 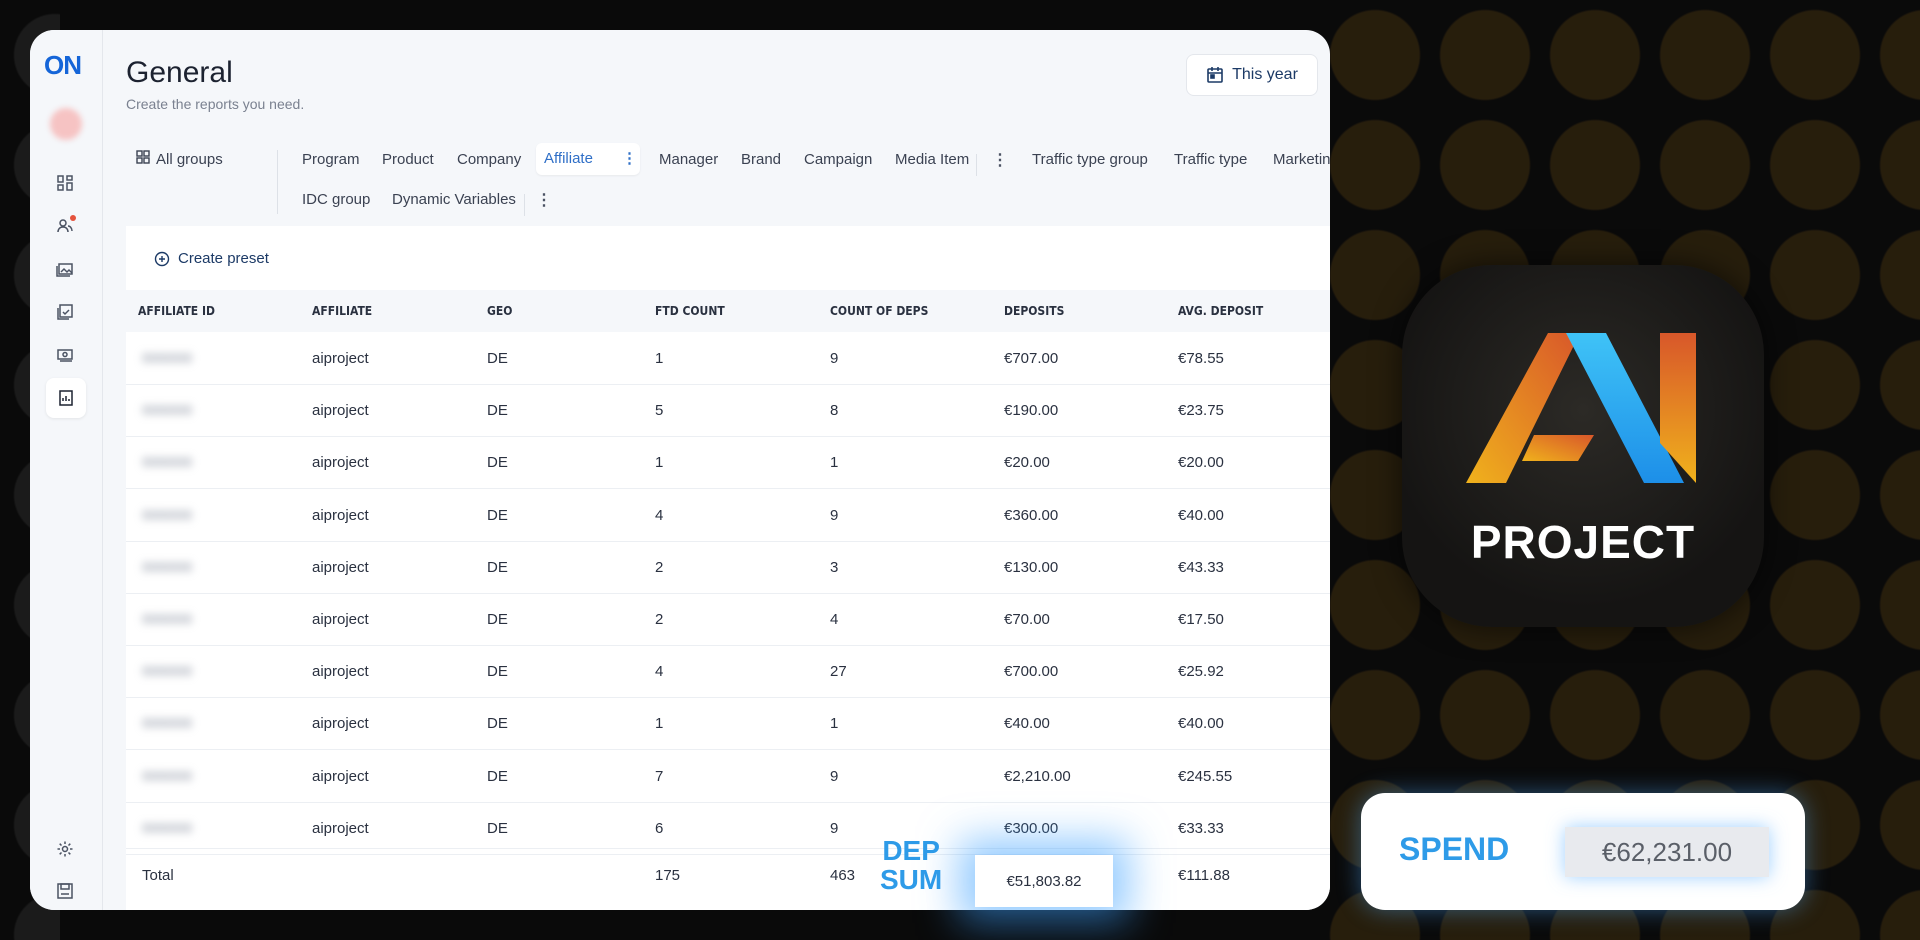 What do you see at coordinates (489, 160) in the screenshot?
I see `tab-company: Company` at bounding box center [489, 160].